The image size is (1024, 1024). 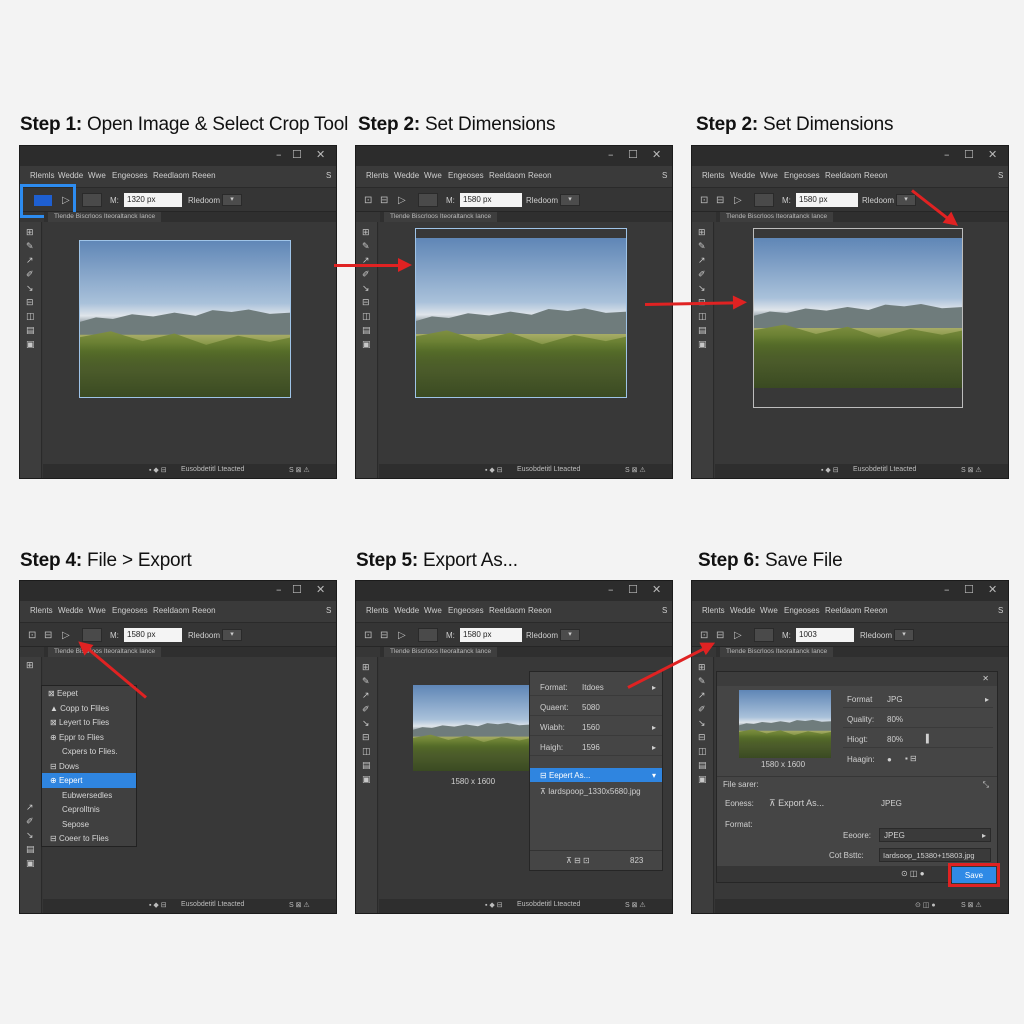 I want to click on file-menu-export-item: ⊕ Eepert, so click(x=89, y=780).